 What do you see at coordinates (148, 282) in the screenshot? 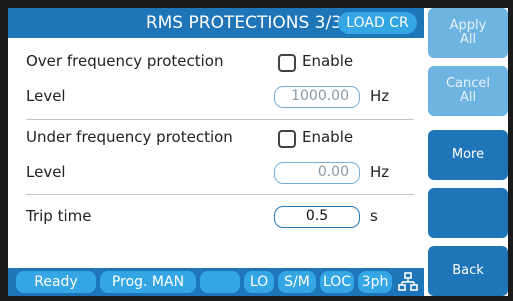
I see `status-program-badge: Prog. MAN` at bounding box center [148, 282].